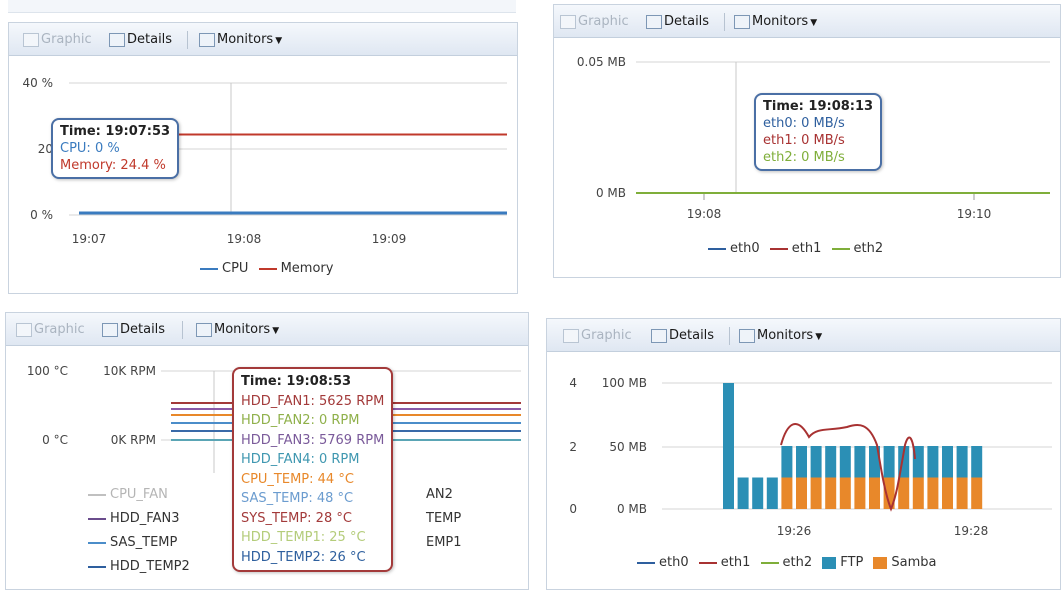 The height and width of the screenshot is (590, 1062). Describe the element at coordinates (300, 420) in the screenshot. I see `tooltip-hdd-fan2: HDD_FAN2: 0 RPM` at that location.